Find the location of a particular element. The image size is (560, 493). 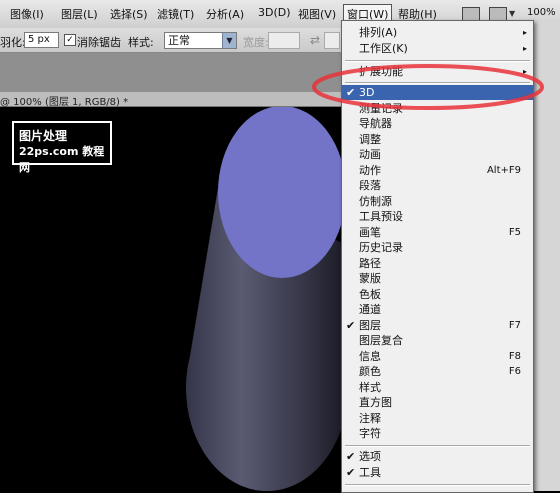

menu-item-info: 信息 F8 is located at coordinates (437, 356).